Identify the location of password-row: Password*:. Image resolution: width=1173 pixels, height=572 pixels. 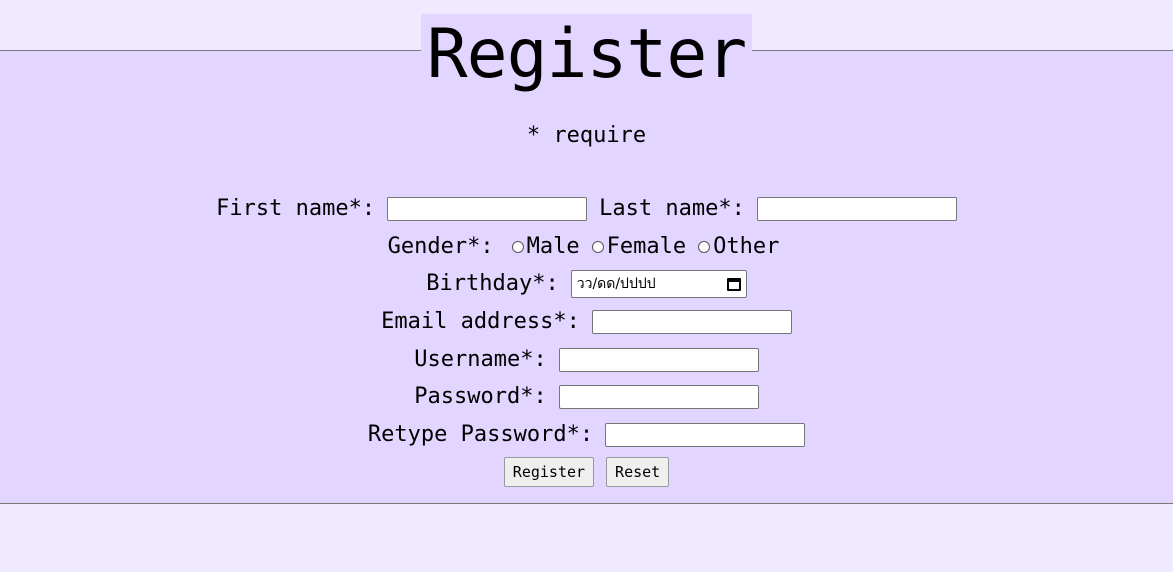
(586, 397).